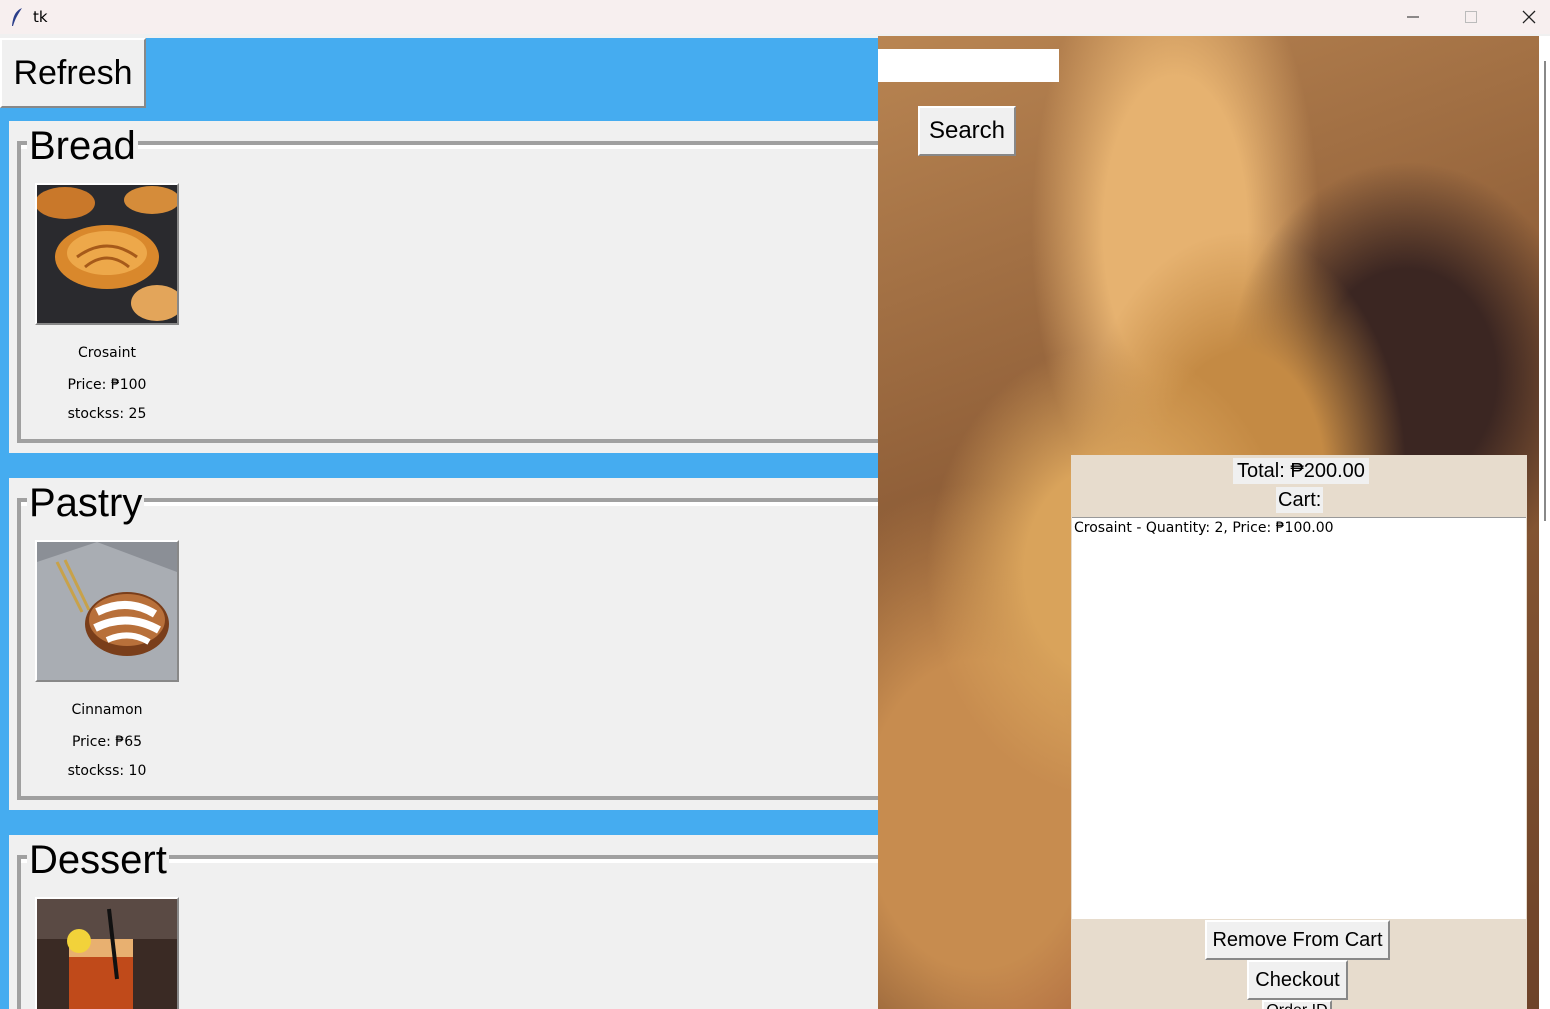 This screenshot has height=1009, width=1550. I want to click on close-icon, so click(1529, 17).